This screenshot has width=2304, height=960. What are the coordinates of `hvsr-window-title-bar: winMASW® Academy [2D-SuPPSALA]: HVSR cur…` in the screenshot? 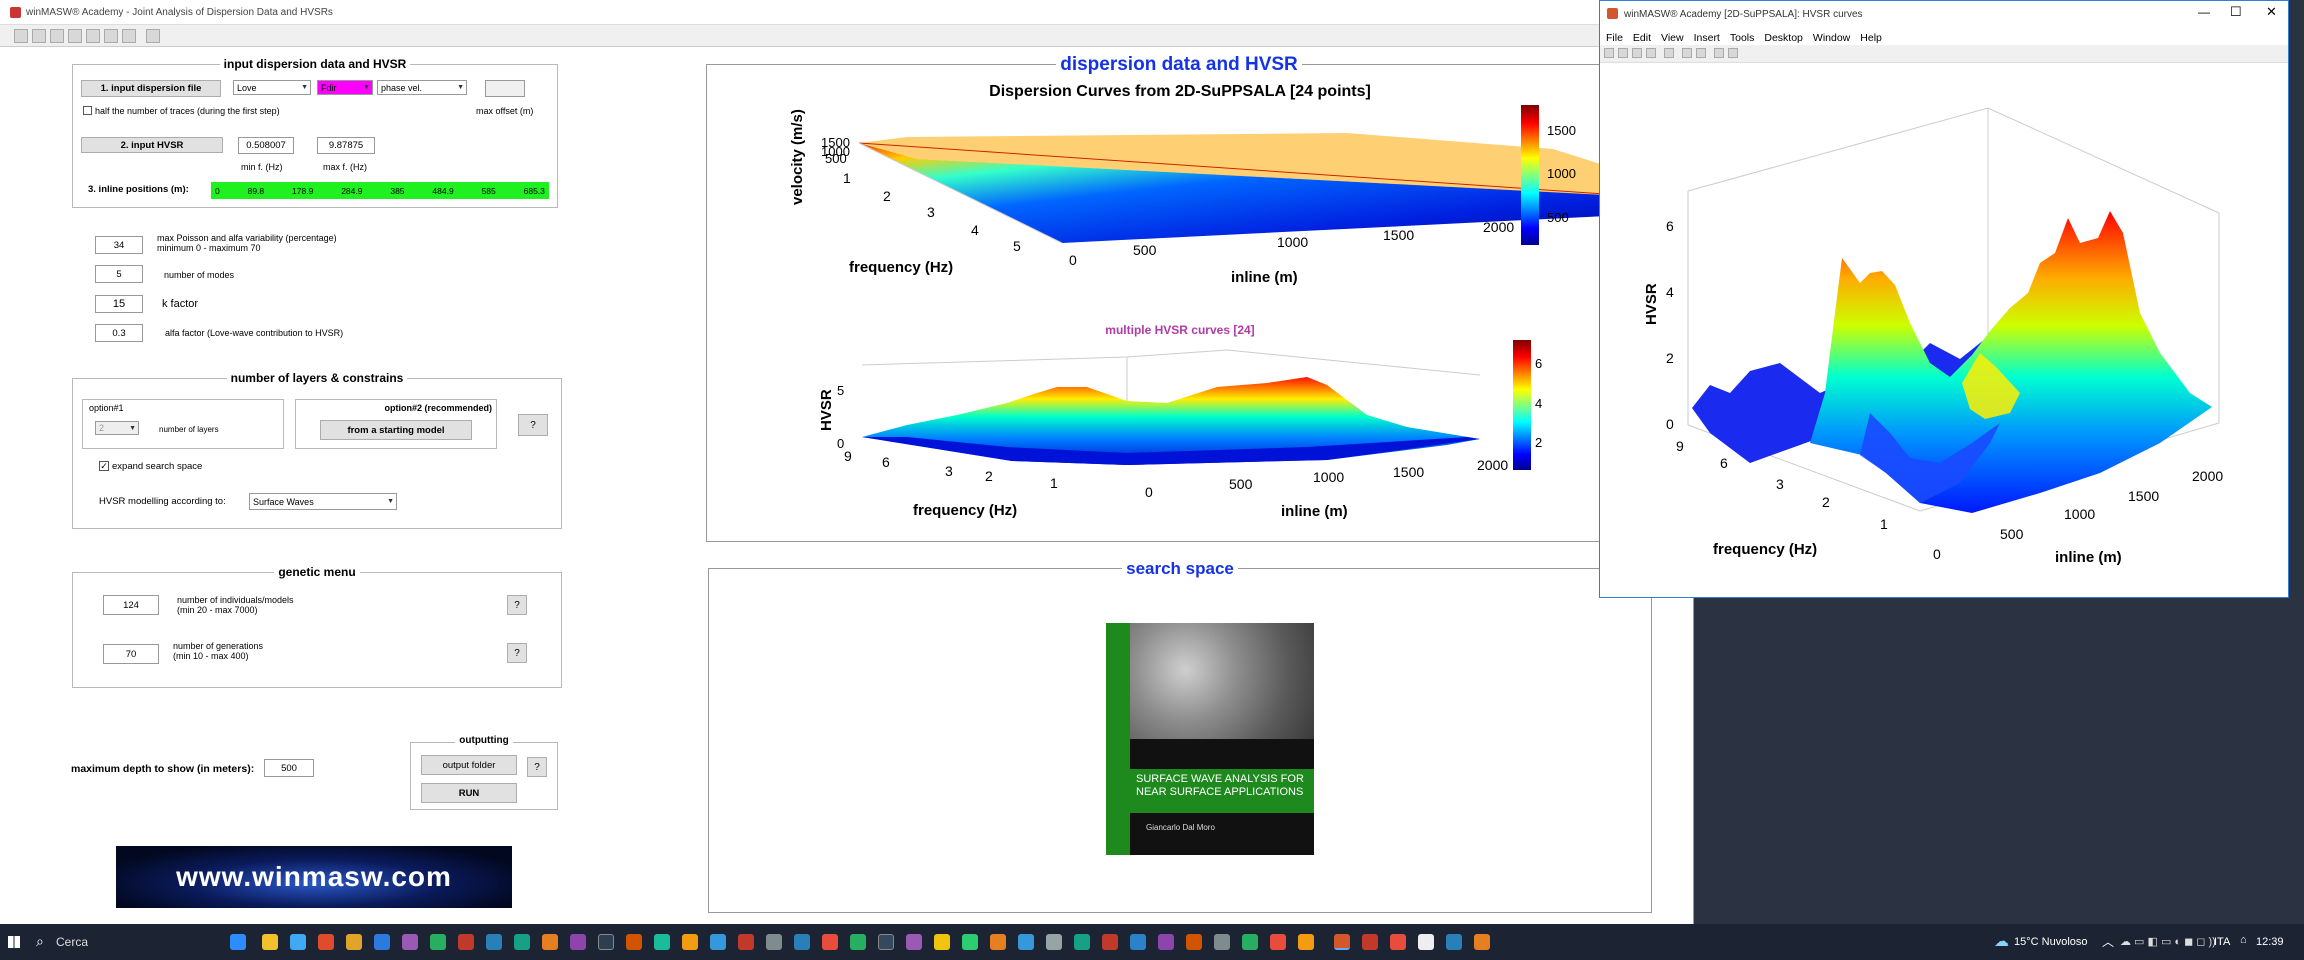 It's located at (1944, 14).